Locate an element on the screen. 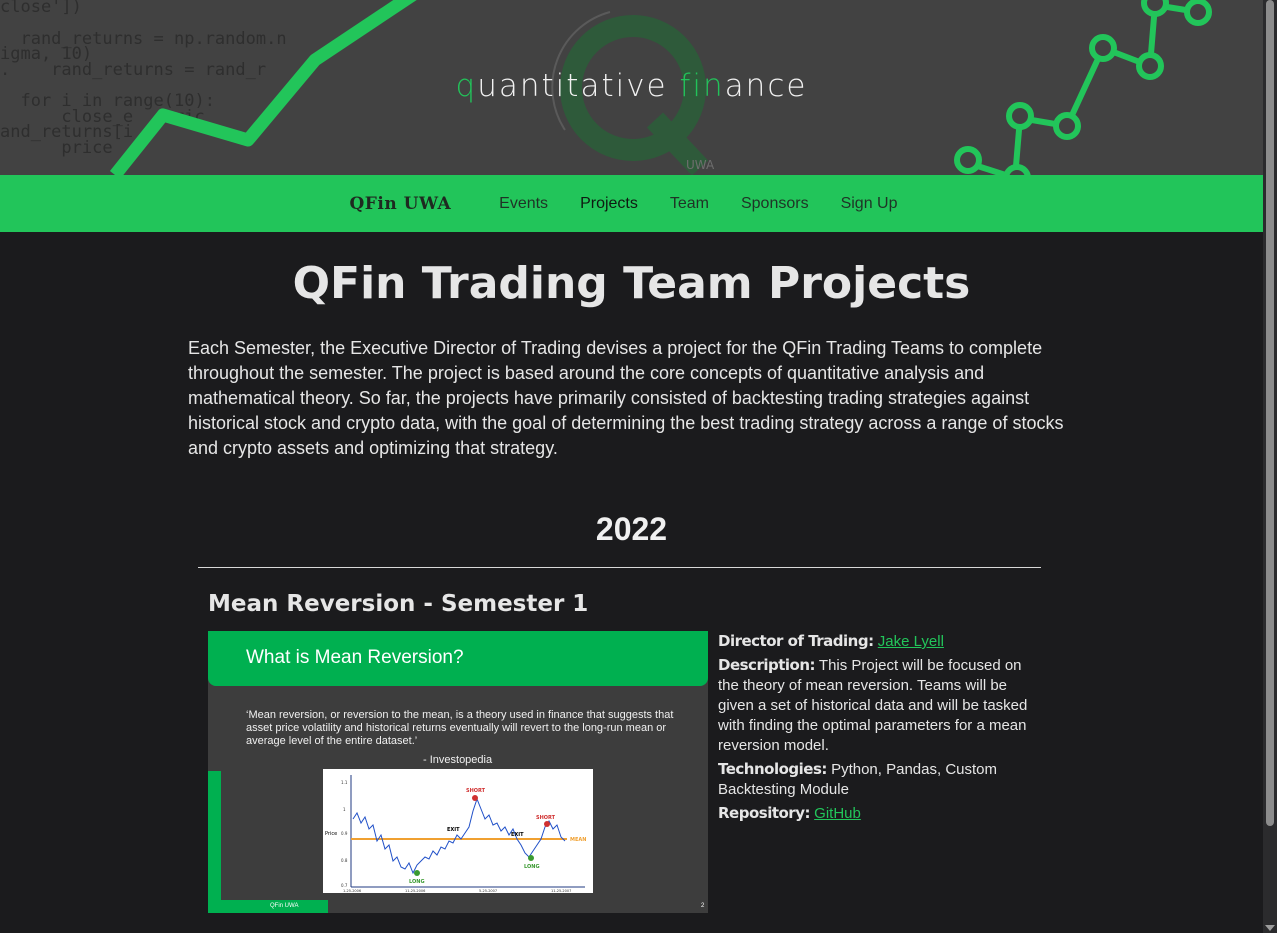 Image resolution: width=1277 pixels, height=933 pixels. logo-ance: ance is located at coordinates (766, 86).